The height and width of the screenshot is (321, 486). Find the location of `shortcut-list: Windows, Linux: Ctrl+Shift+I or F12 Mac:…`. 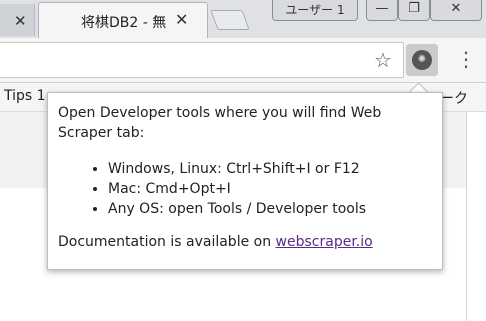

shortcut-list: Windows, Linux: Ctrl+Shift+I or F12 Mac:… is located at coordinates (212, 189).